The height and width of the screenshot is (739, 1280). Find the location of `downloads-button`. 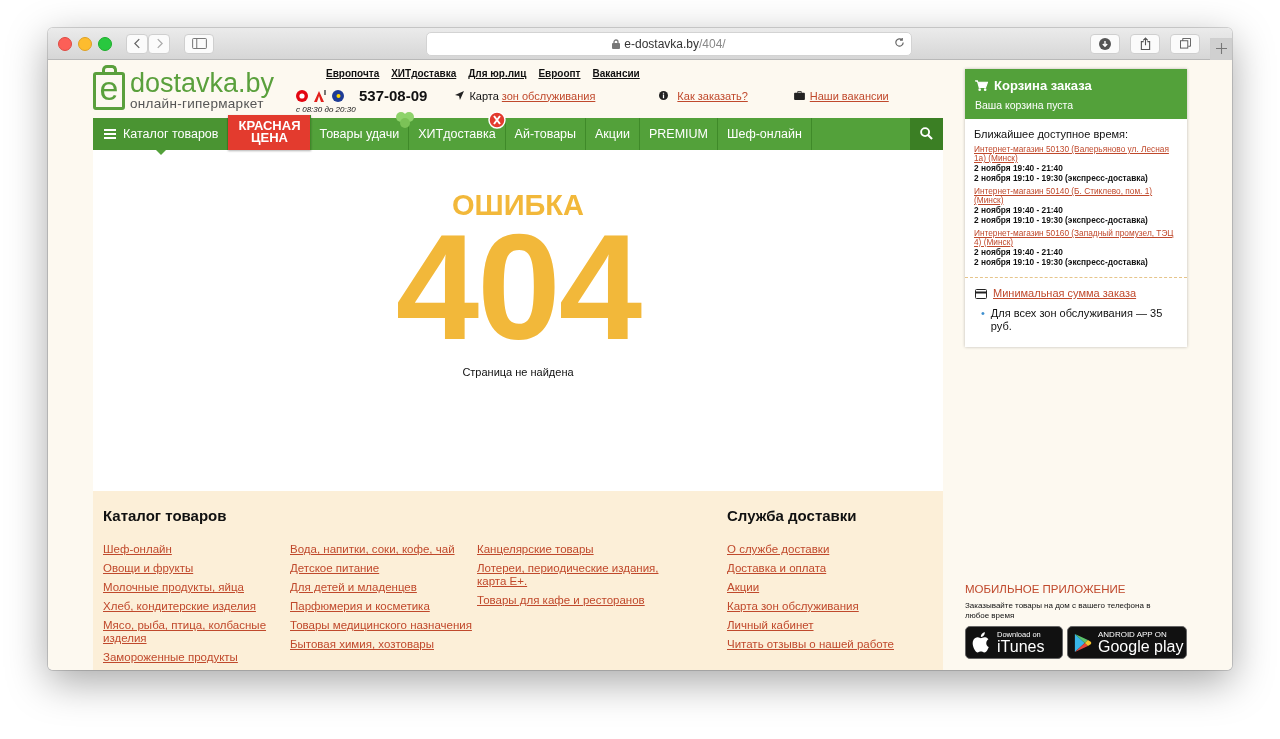

downloads-button is located at coordinates (1105, 43).